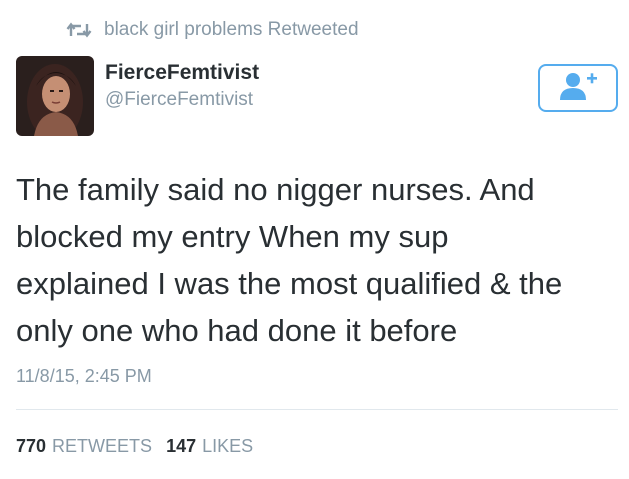 The image size is (629, 479). What do you see at coordinates (182, 73) in the screenshot?
I see `display-name: FierceFemtivist` at bounding box center [182, 73].